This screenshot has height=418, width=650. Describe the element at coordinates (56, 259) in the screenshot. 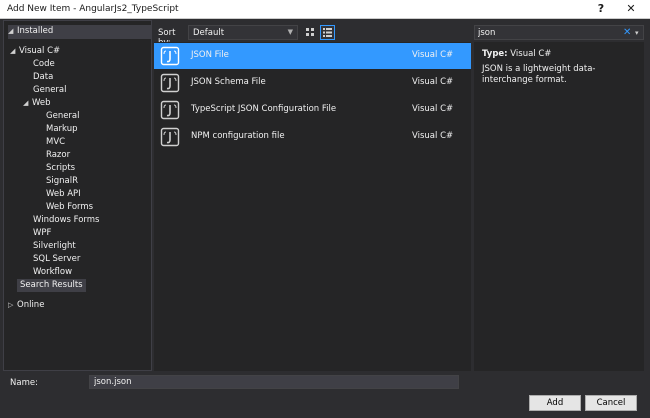

I see `tree-item-sql-server: SQL Server` at that location.